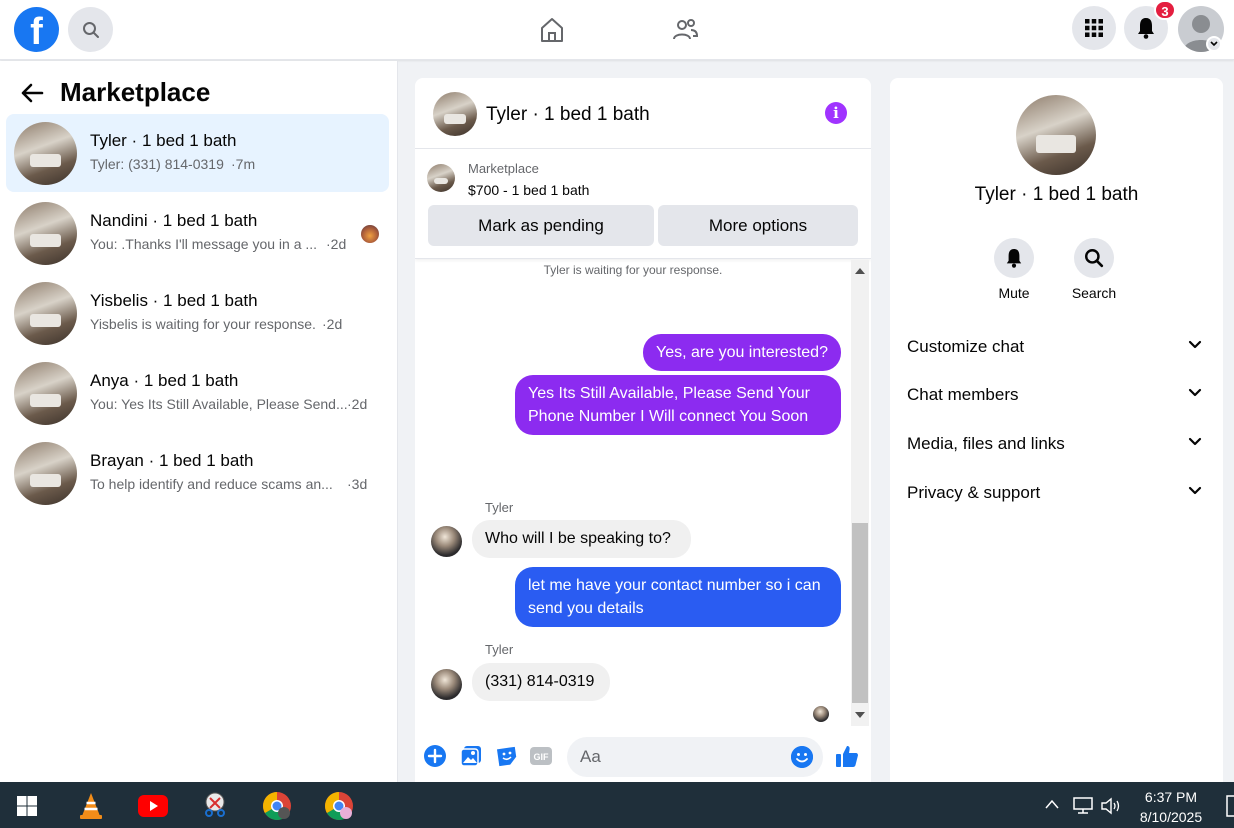 The width and height of the screenshot is (1234, 828). Describe the element at coordinates (1056, 493) in the screenshot. I see `privacy-support-section: Privacy & support` at that location.